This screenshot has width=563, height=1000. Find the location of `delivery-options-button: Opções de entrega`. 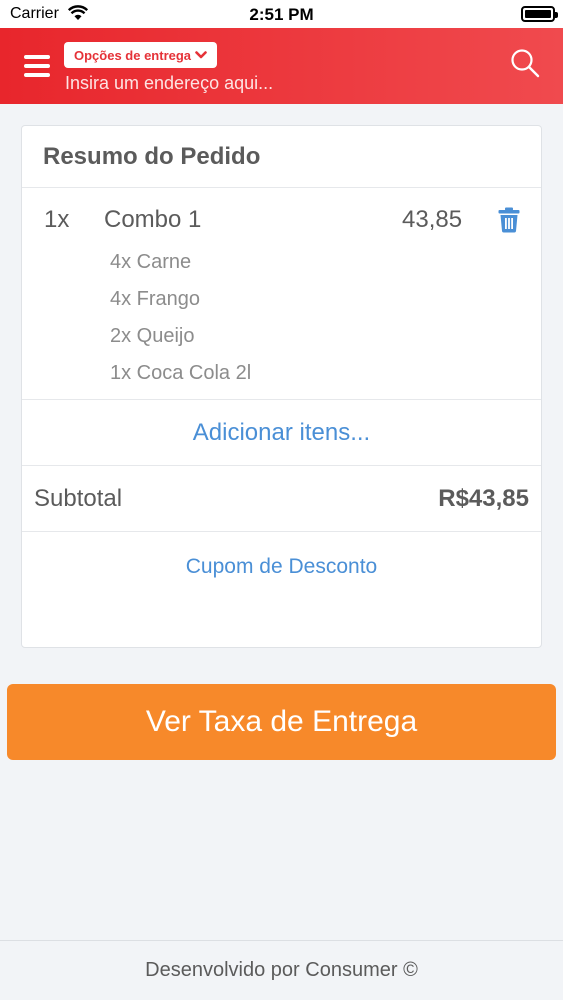

delivery-options-button: Opções de entrega is located at coordinates (141, 55).